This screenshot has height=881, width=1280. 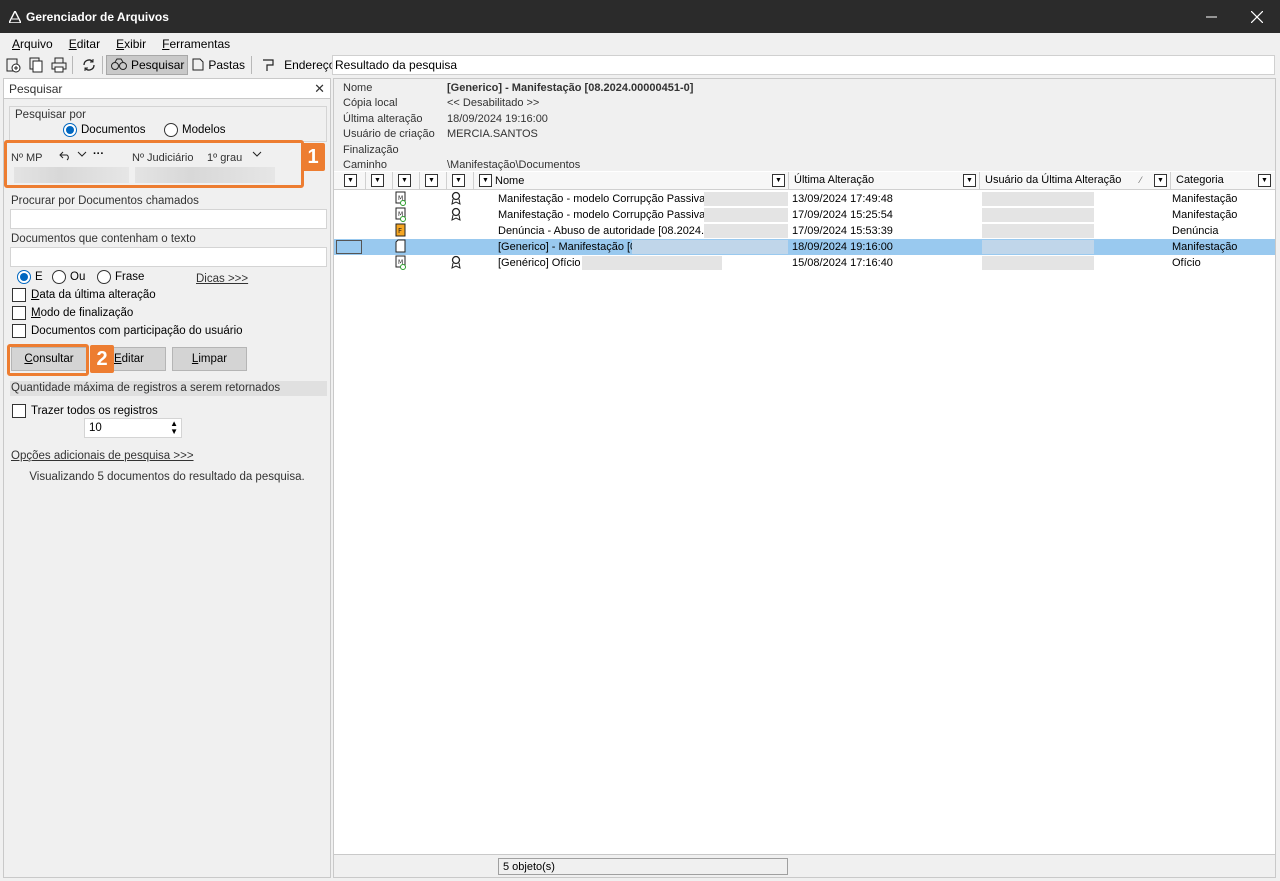 I want to click on detail-path-key: Caminho, so click(x=365, y=165).